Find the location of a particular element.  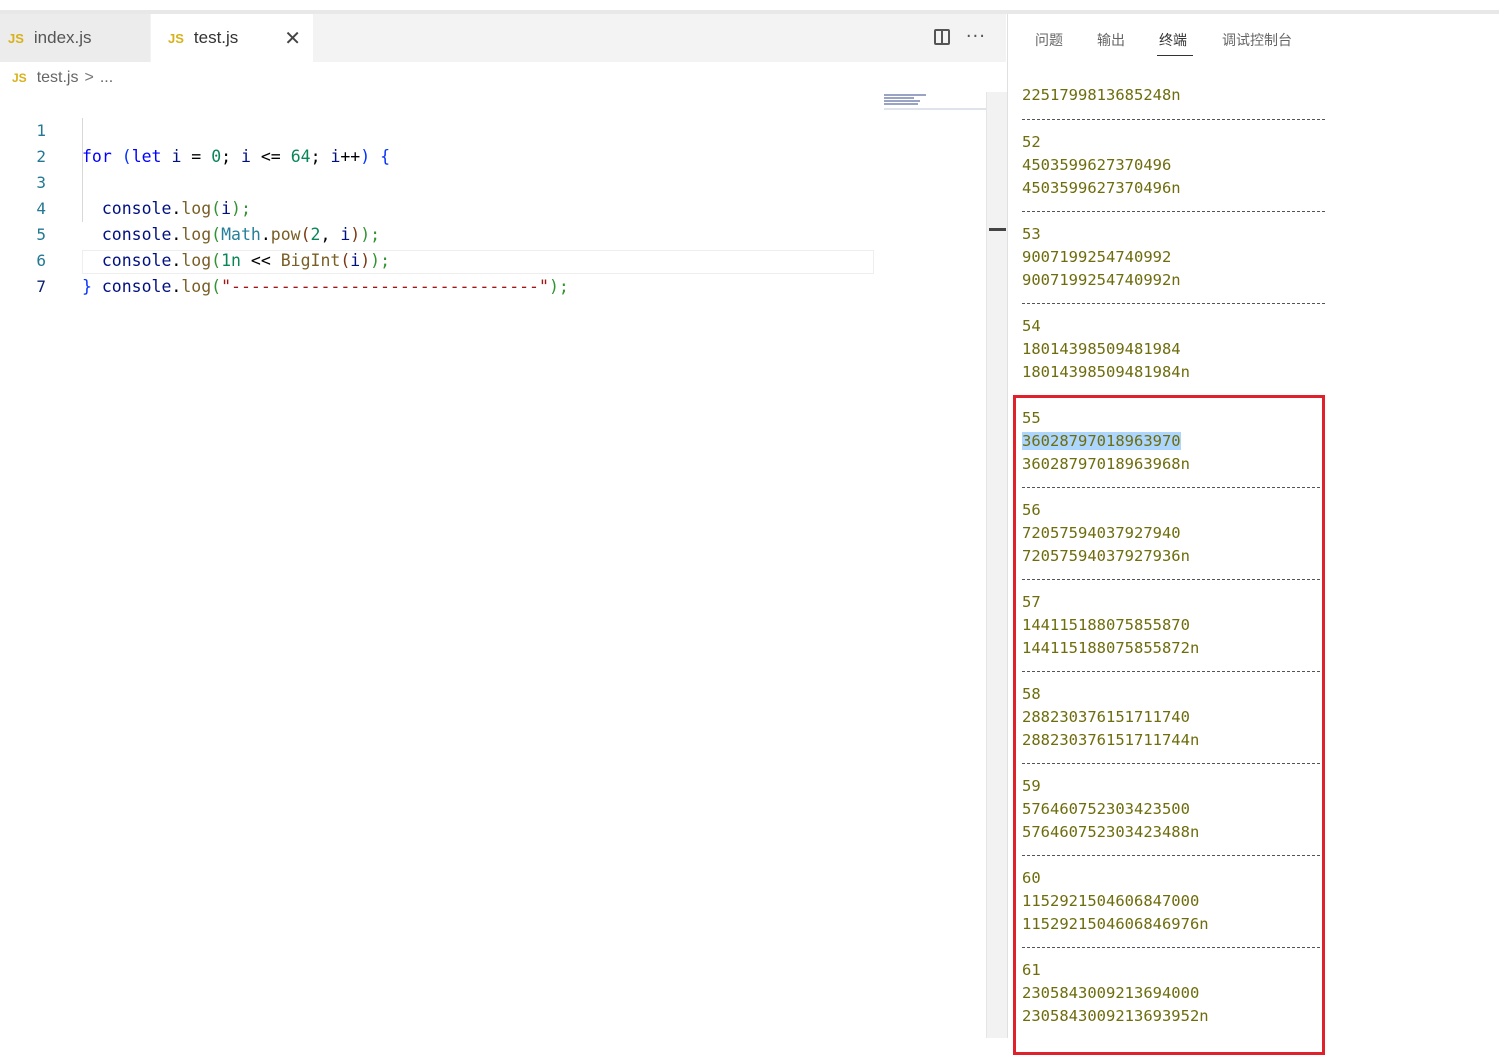

terminal-line-big: 9007199254740992n is located at coordinates (1101, 280).